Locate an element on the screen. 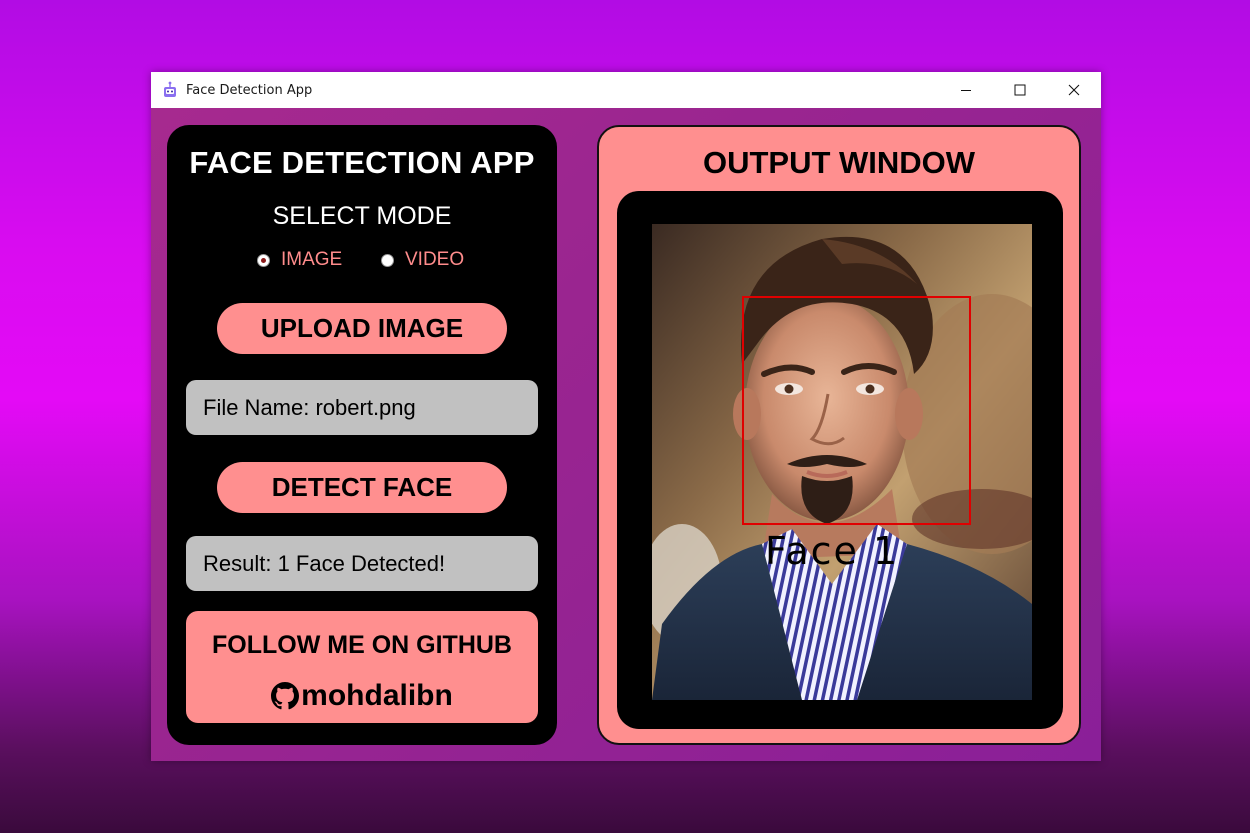 This screenshot has height=833, width=1250. radio-label-video: VIDEO is located at coordinates (435, 259).